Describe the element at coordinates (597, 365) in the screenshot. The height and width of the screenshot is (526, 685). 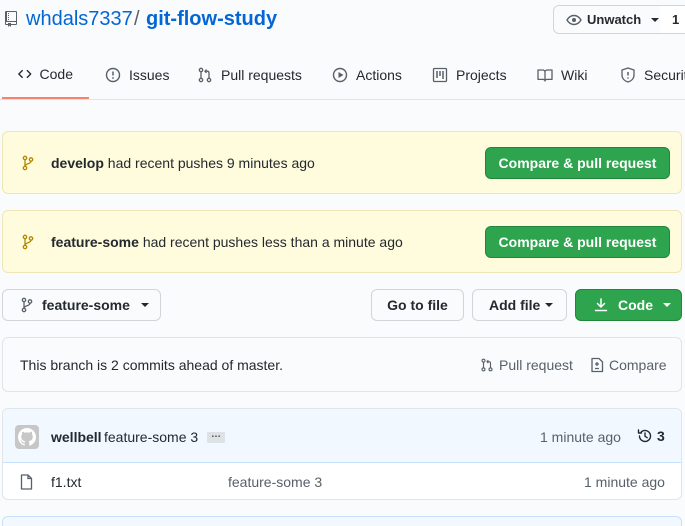
I see `diff-icon` at that location.